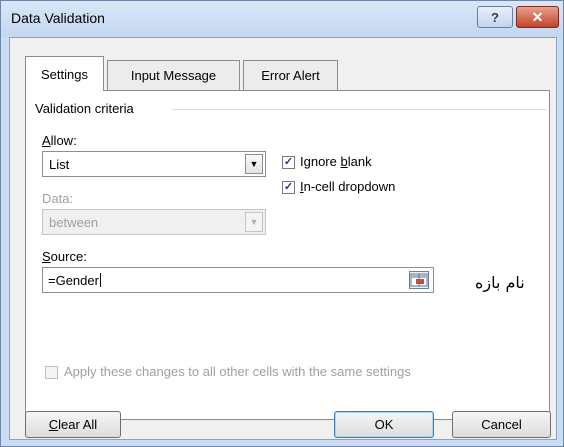  Describe the element at coordinates (59, 164) in the screenshot. I see `allow-value: List` at that location.